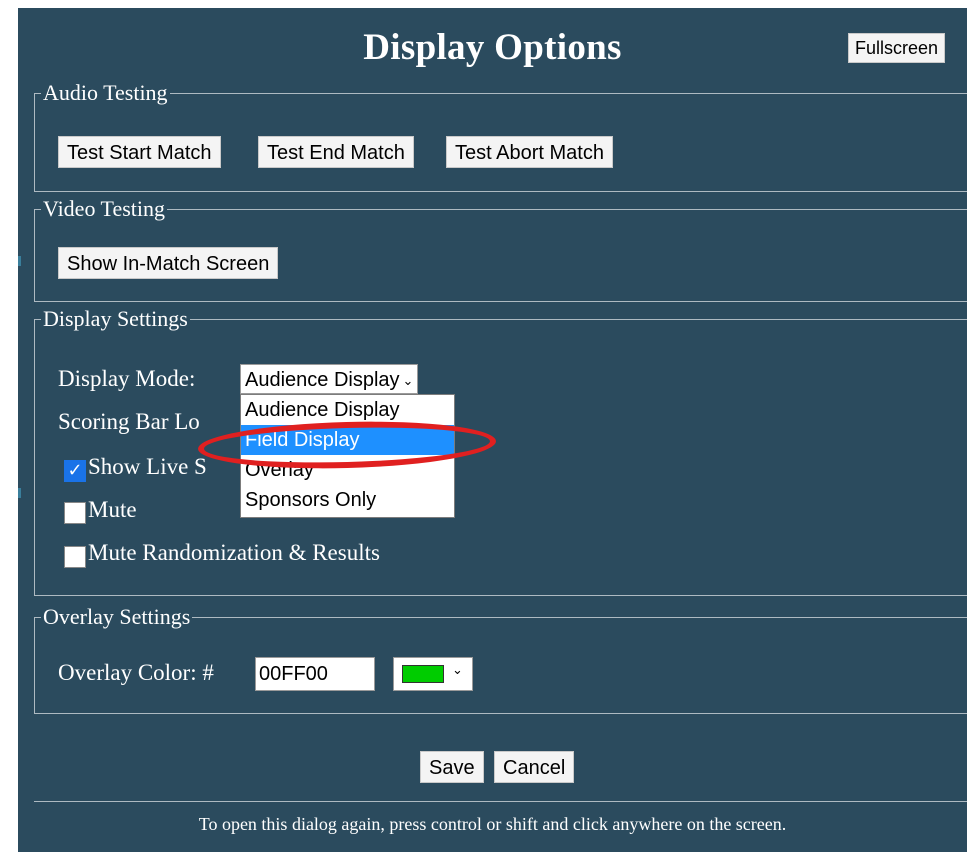 The image size is (967, 852). Describe the element at coordinates (112, 509) in the screenshot. I see `mute-label: Mute` at that location.